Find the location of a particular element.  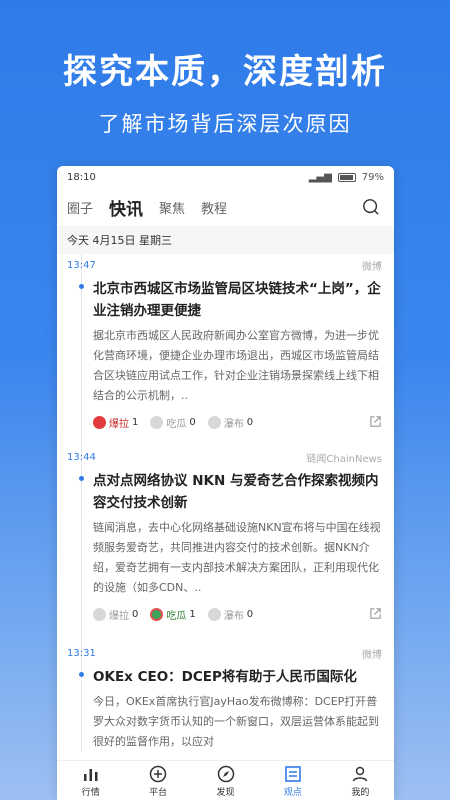

news-actions: 爆拉 0 吃瓜 1 瀑布 0 is located at coordinates (237, 614).